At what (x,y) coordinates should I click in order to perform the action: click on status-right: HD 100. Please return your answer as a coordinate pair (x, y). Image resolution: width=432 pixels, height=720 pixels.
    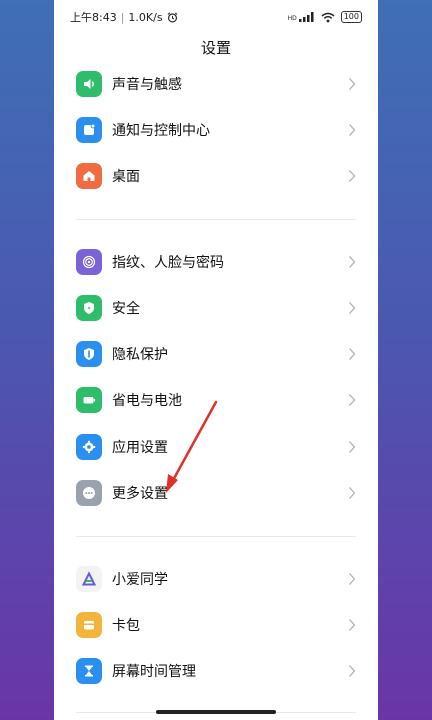
    Looking at the image, I should click on (325, 17).